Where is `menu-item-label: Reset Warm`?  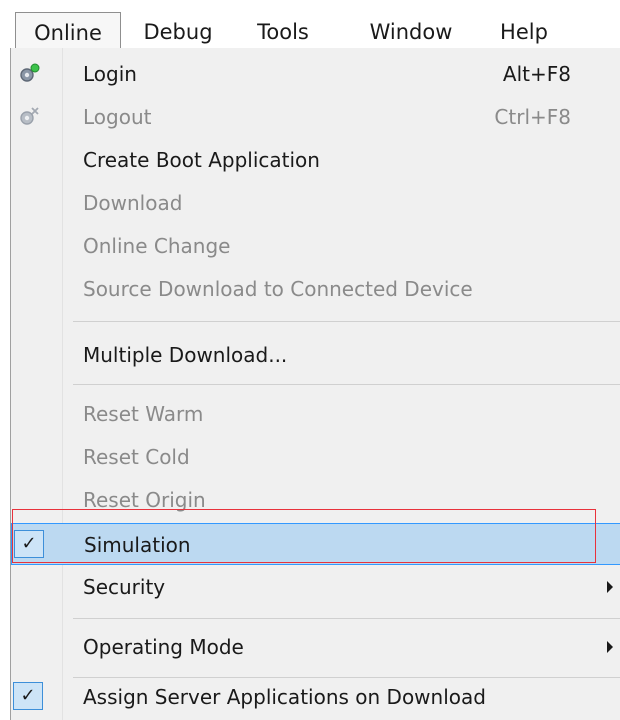 menu-item-label: Reset Warm is located at coordinates (143, 414).